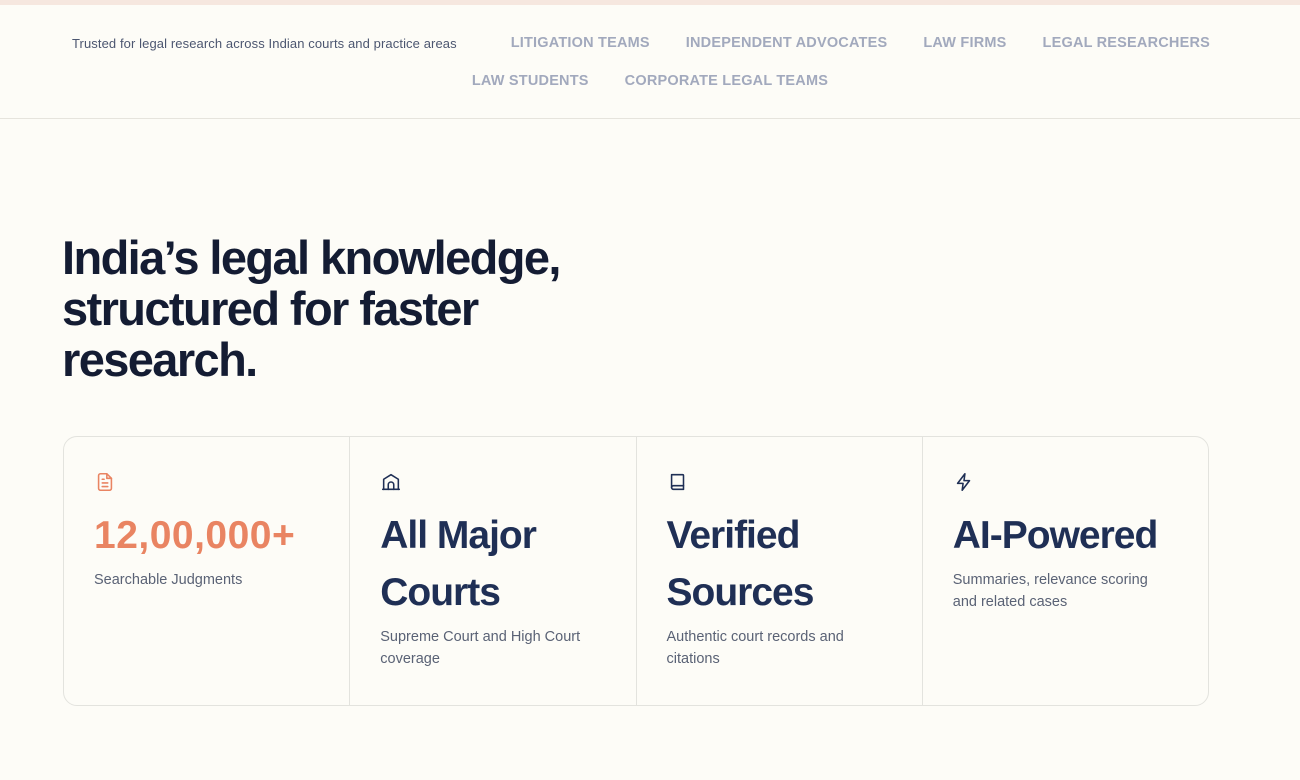 The image size is (1300, 780). Describe the element at coordinates (195, 535) in the screenshot. I see `stat-value: 12,00,000+` at that location.